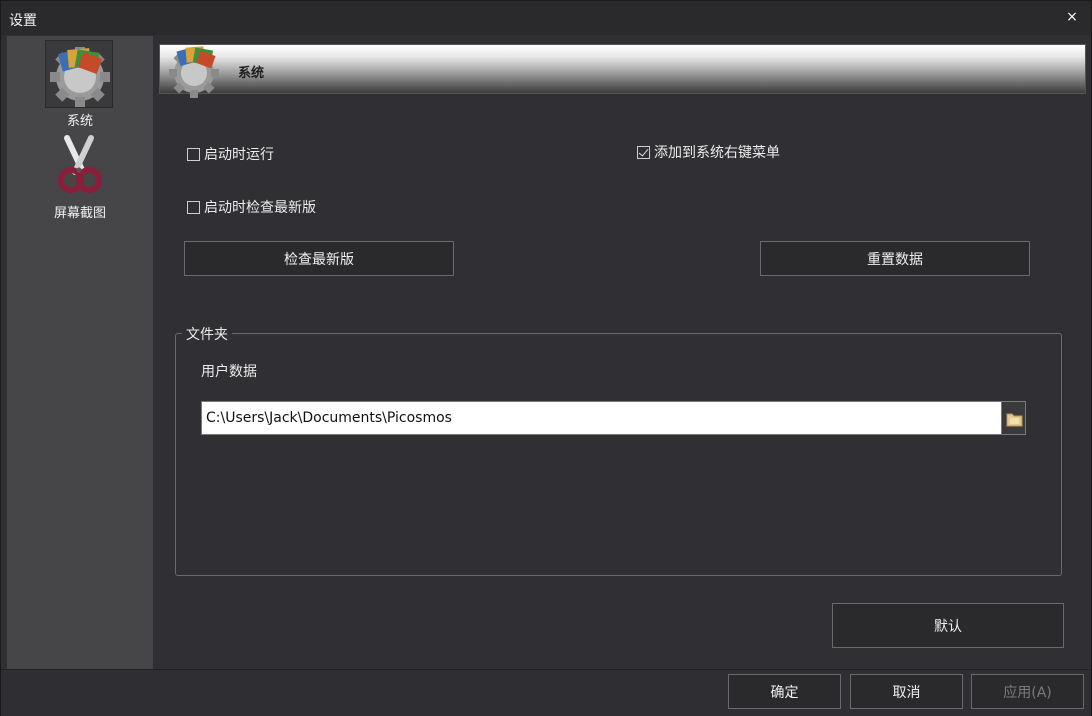  I want to click on check-update-on-startup-checkbox: 启动时检查最新版, so click(251, 207).